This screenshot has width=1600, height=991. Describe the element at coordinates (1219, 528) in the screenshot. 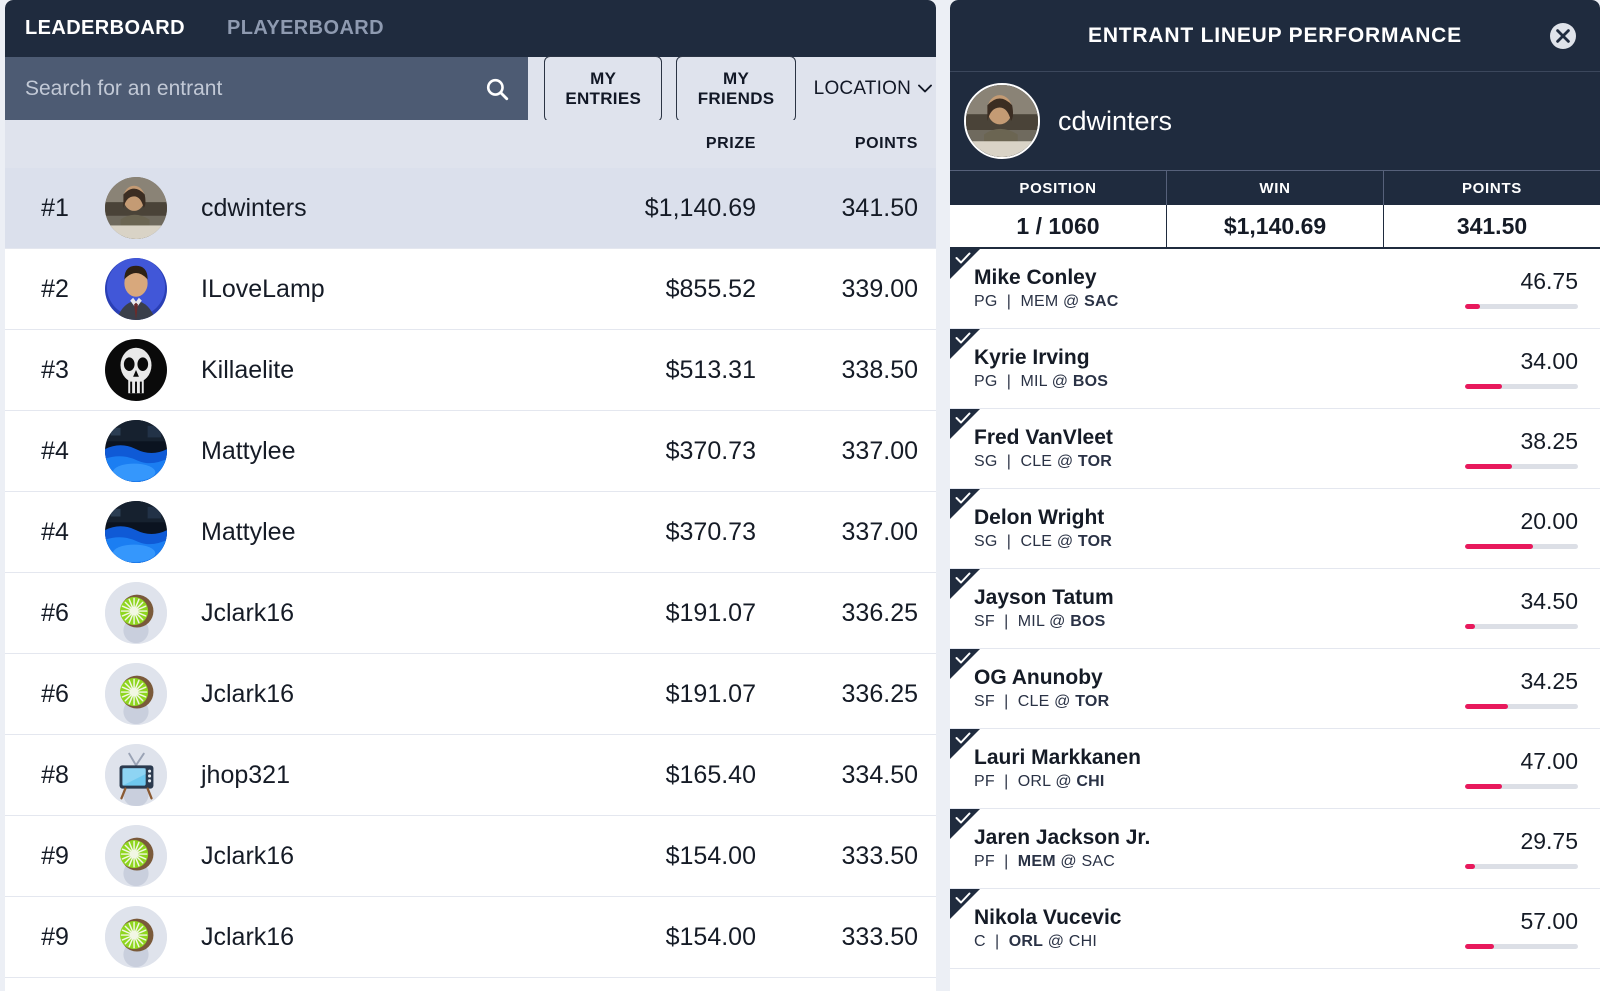

I see `player-info: Delon Wright SG | CLE @ TOR` at that location.